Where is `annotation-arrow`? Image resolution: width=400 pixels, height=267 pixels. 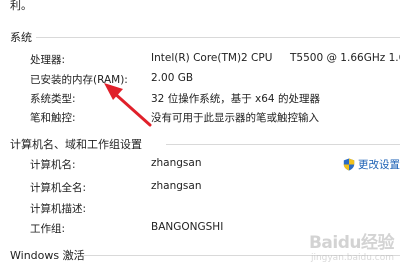 annotation-arrow is located at coordinates (128, 105).